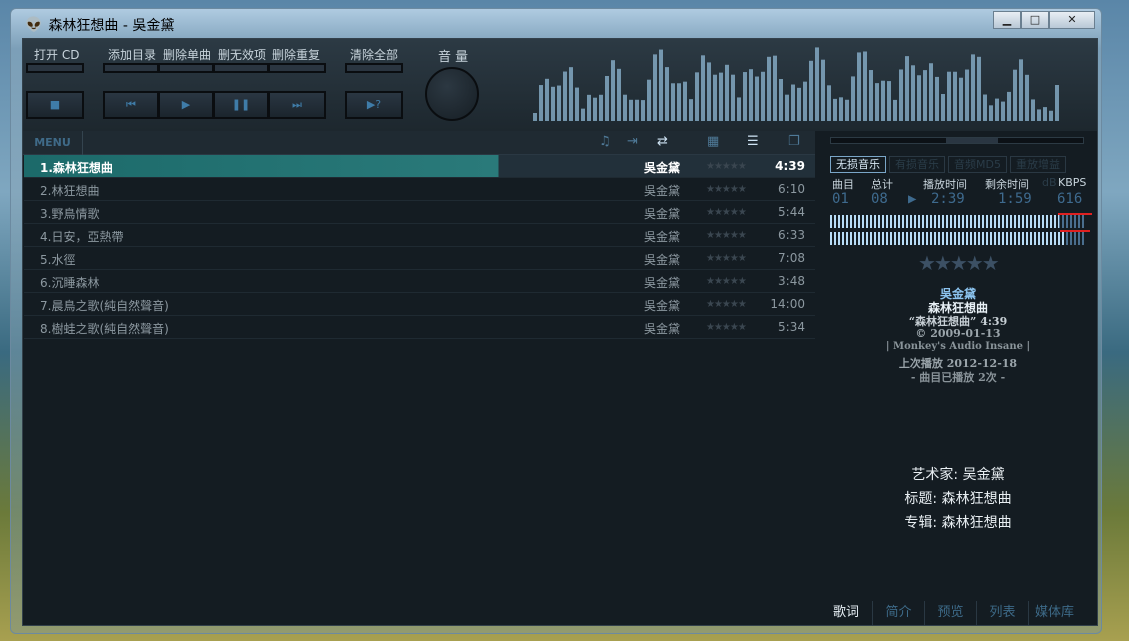 This screenshot has height=641, width=1129. What do you see at coordinates (241, 68) in the screenshot?
I see `del-invalid-button` at bounding box center [241, 68].